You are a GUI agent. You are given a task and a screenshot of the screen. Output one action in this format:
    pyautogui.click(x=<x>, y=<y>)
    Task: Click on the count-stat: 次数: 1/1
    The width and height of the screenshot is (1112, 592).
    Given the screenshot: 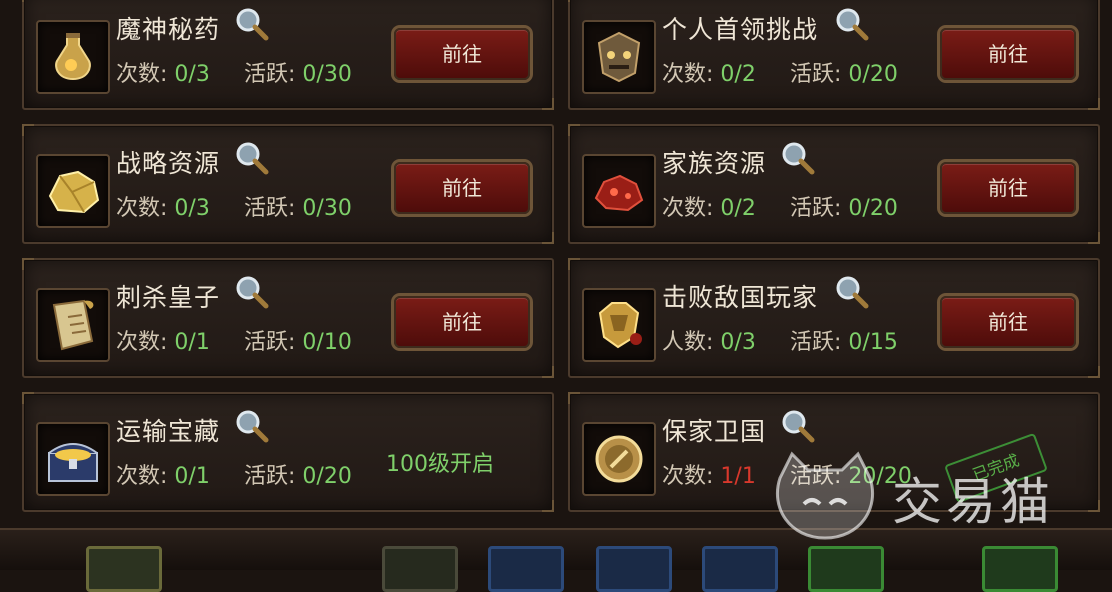 What is the action you would take?
    pyautogui.click(x=709, y=476)
    